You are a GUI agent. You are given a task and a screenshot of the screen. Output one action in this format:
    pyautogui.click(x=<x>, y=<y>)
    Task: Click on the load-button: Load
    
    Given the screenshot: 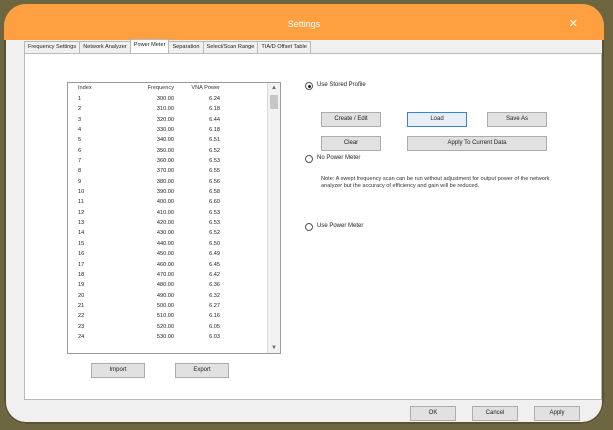 What is the action you would take?
    pyautogui.click(x=437, y=119)
    